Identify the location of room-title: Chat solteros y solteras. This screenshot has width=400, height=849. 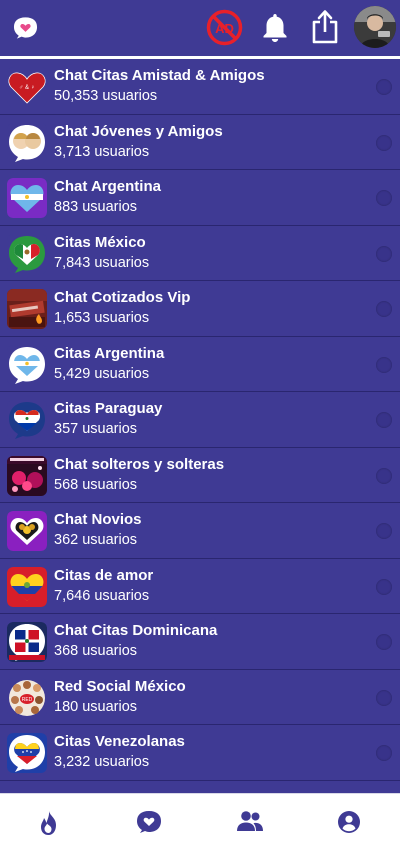
(139, 464).